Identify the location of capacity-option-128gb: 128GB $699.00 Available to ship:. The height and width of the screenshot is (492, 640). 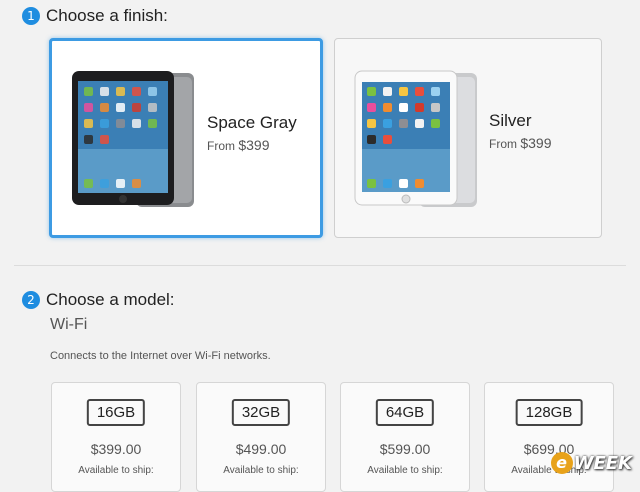
(549, 437).